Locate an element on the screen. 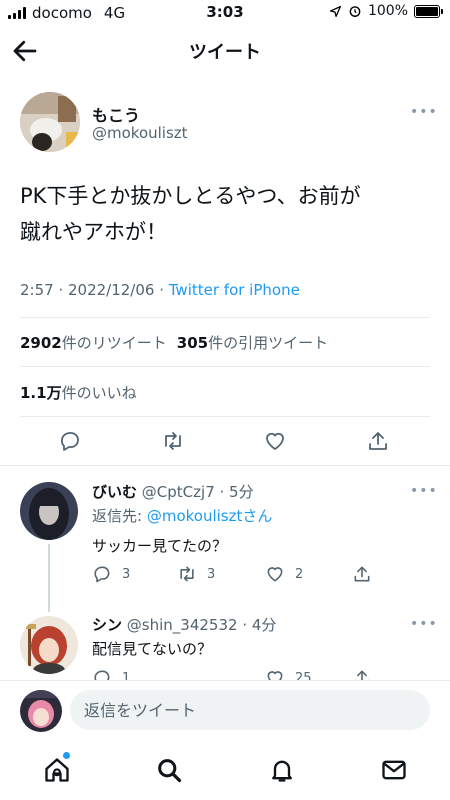 Image resolution: width=450 pixels, height=800 pixels. battery-percent: 100% is located at coordinates (387, 11).